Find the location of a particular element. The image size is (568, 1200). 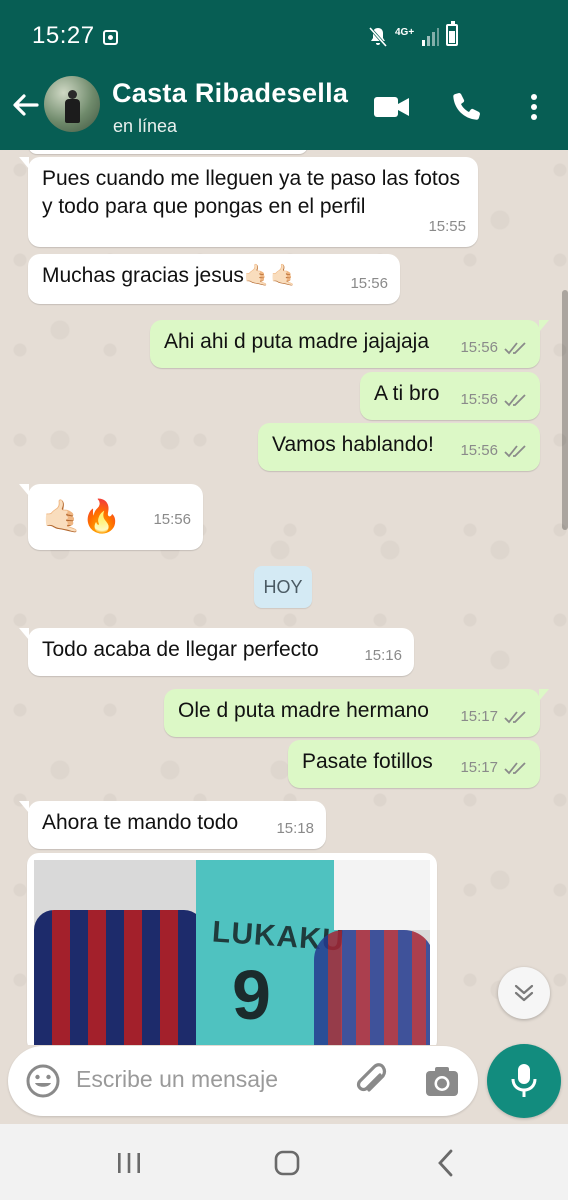

scrollbar-thumb is located at coordinates (565, 410).